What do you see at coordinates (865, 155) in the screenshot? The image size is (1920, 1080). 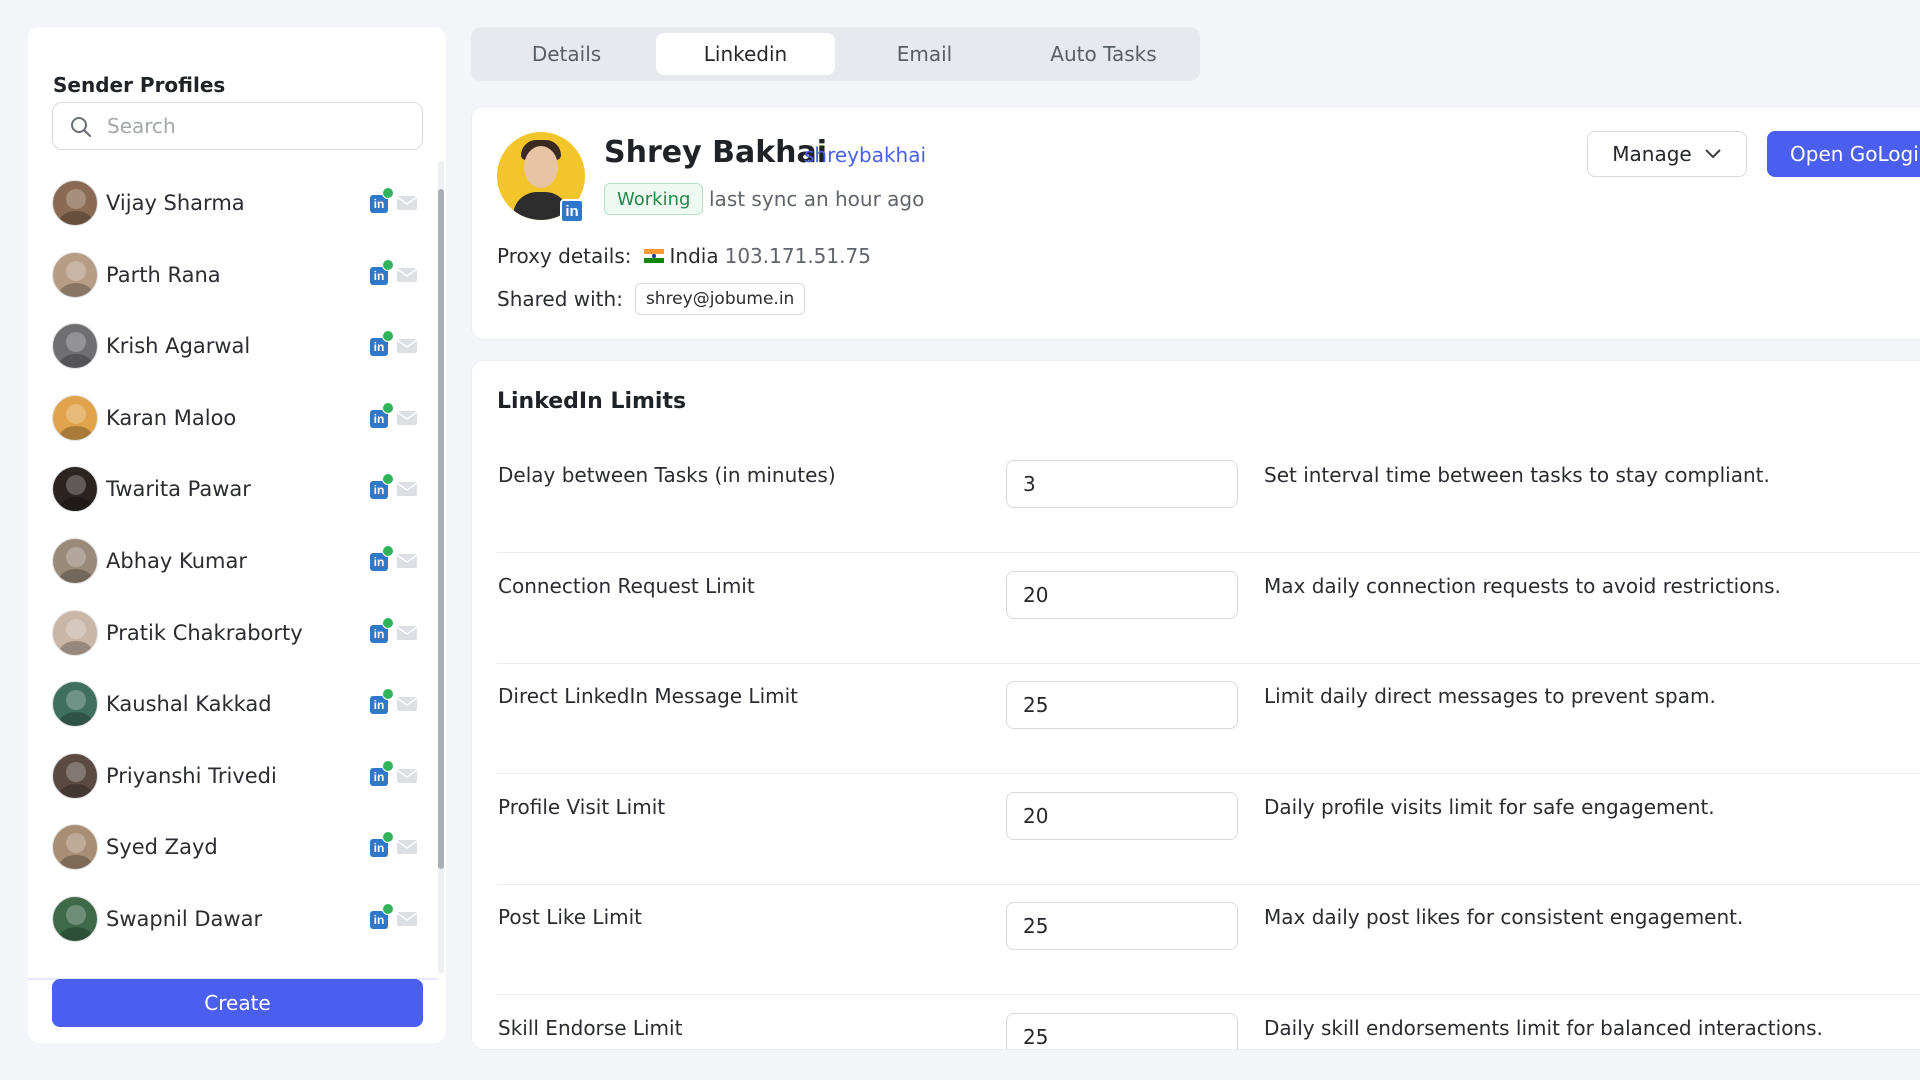 I see `profile-handle-link: shreybakhai` at bounding box center [865, 155].